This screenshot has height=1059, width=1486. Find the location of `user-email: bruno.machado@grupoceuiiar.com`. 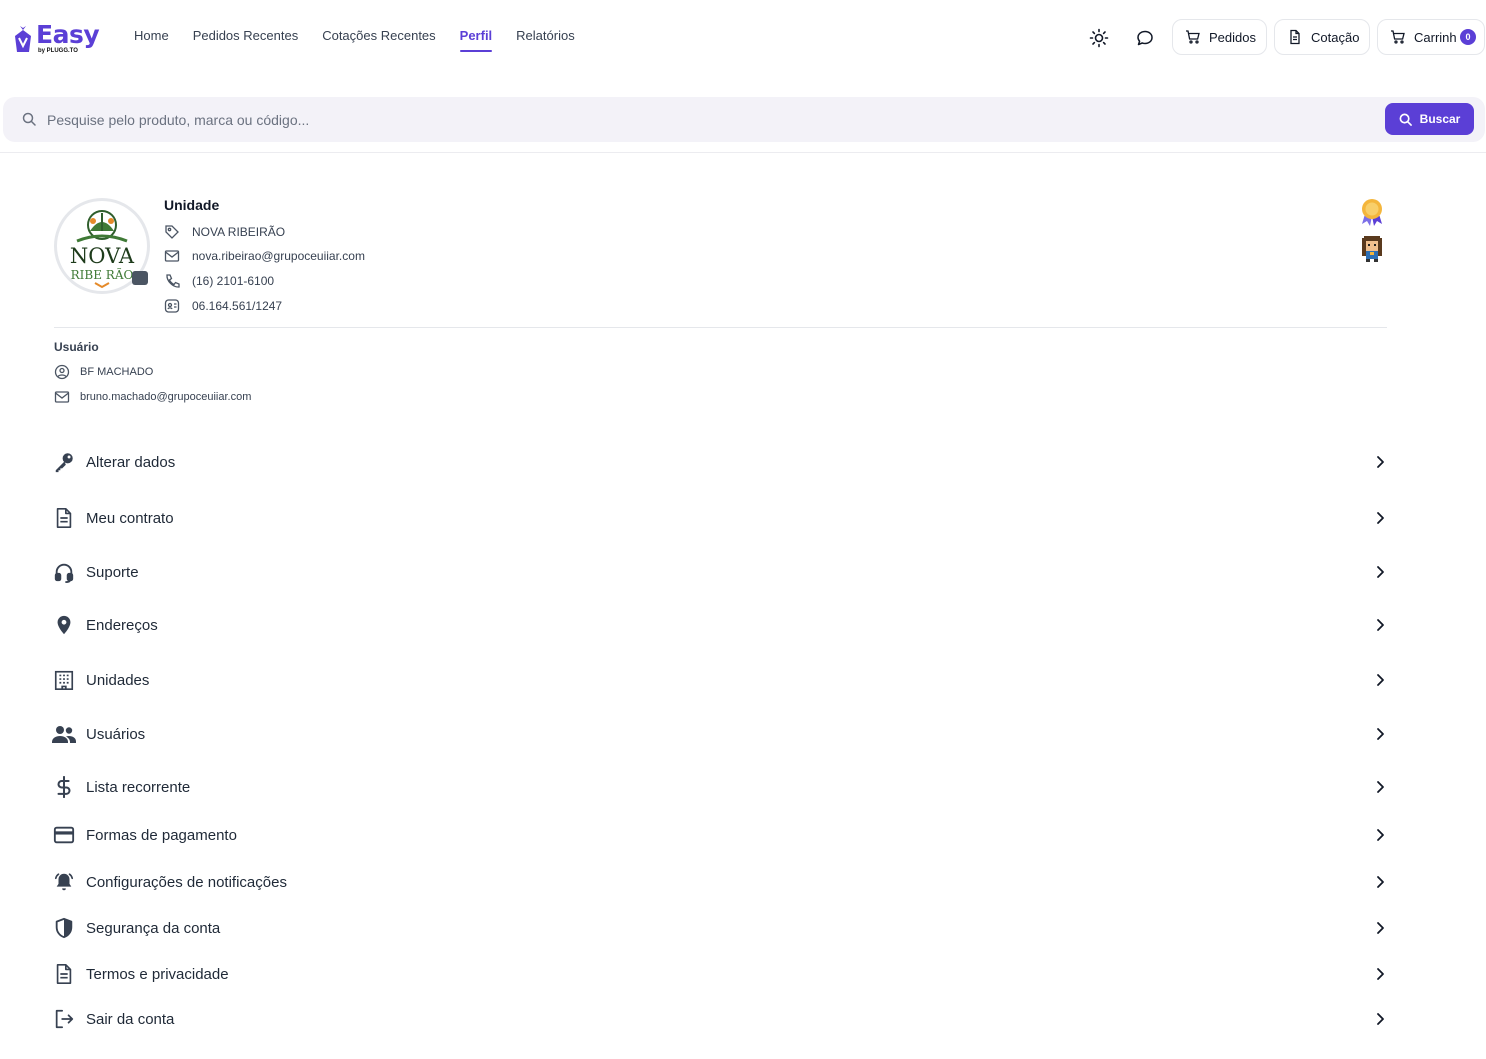

user-email: bruno.machado@grupoceuiiar.com is located at coordinates (166, 397).